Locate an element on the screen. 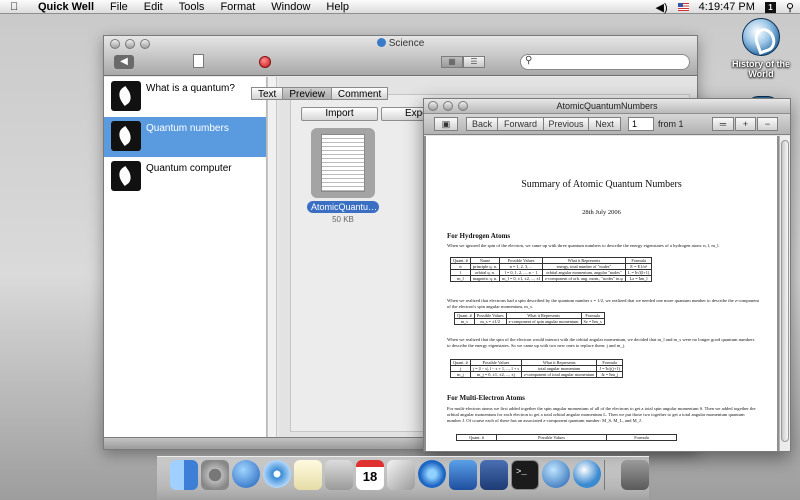  menu-format: Format is located at coordinates (237, 7).